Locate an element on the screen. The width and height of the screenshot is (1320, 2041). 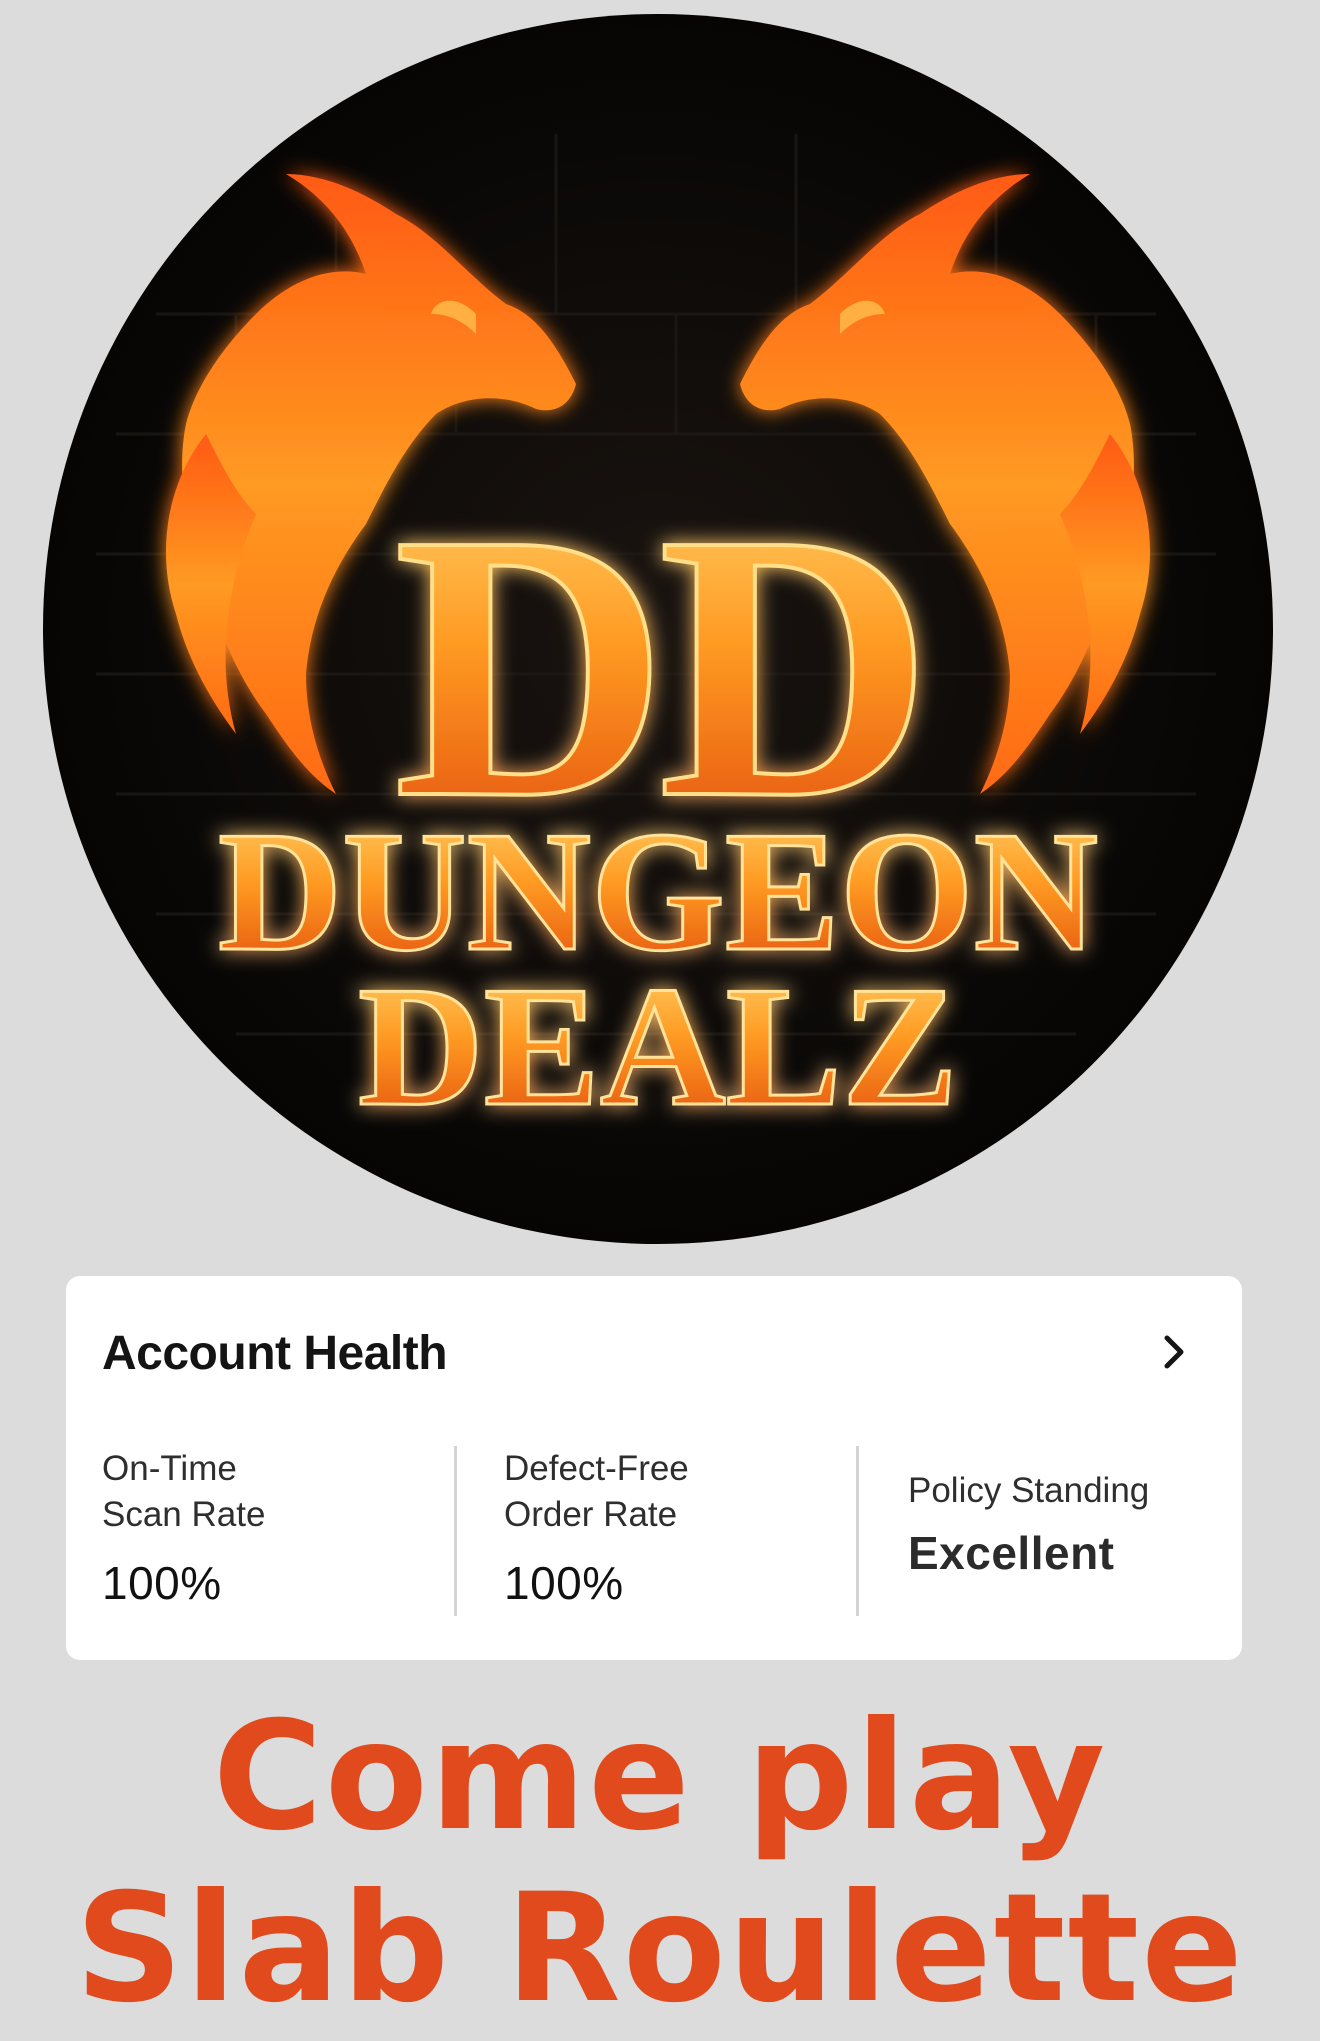
metric-label: On-Time Scan Rate is located at coordinates (184, 1491).